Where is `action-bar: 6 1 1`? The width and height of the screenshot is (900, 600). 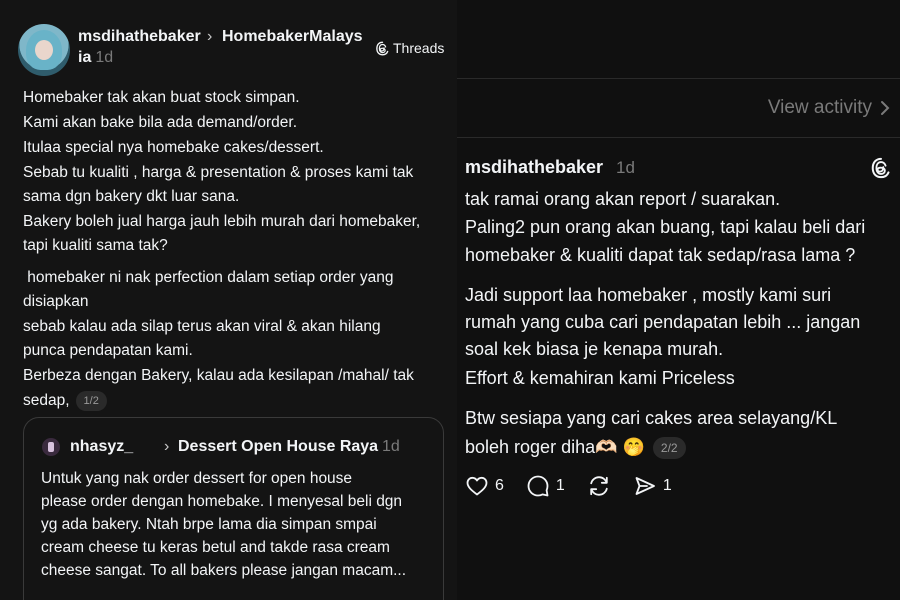
action-bar: 6 1 1 is located at coordinates (579, 486).